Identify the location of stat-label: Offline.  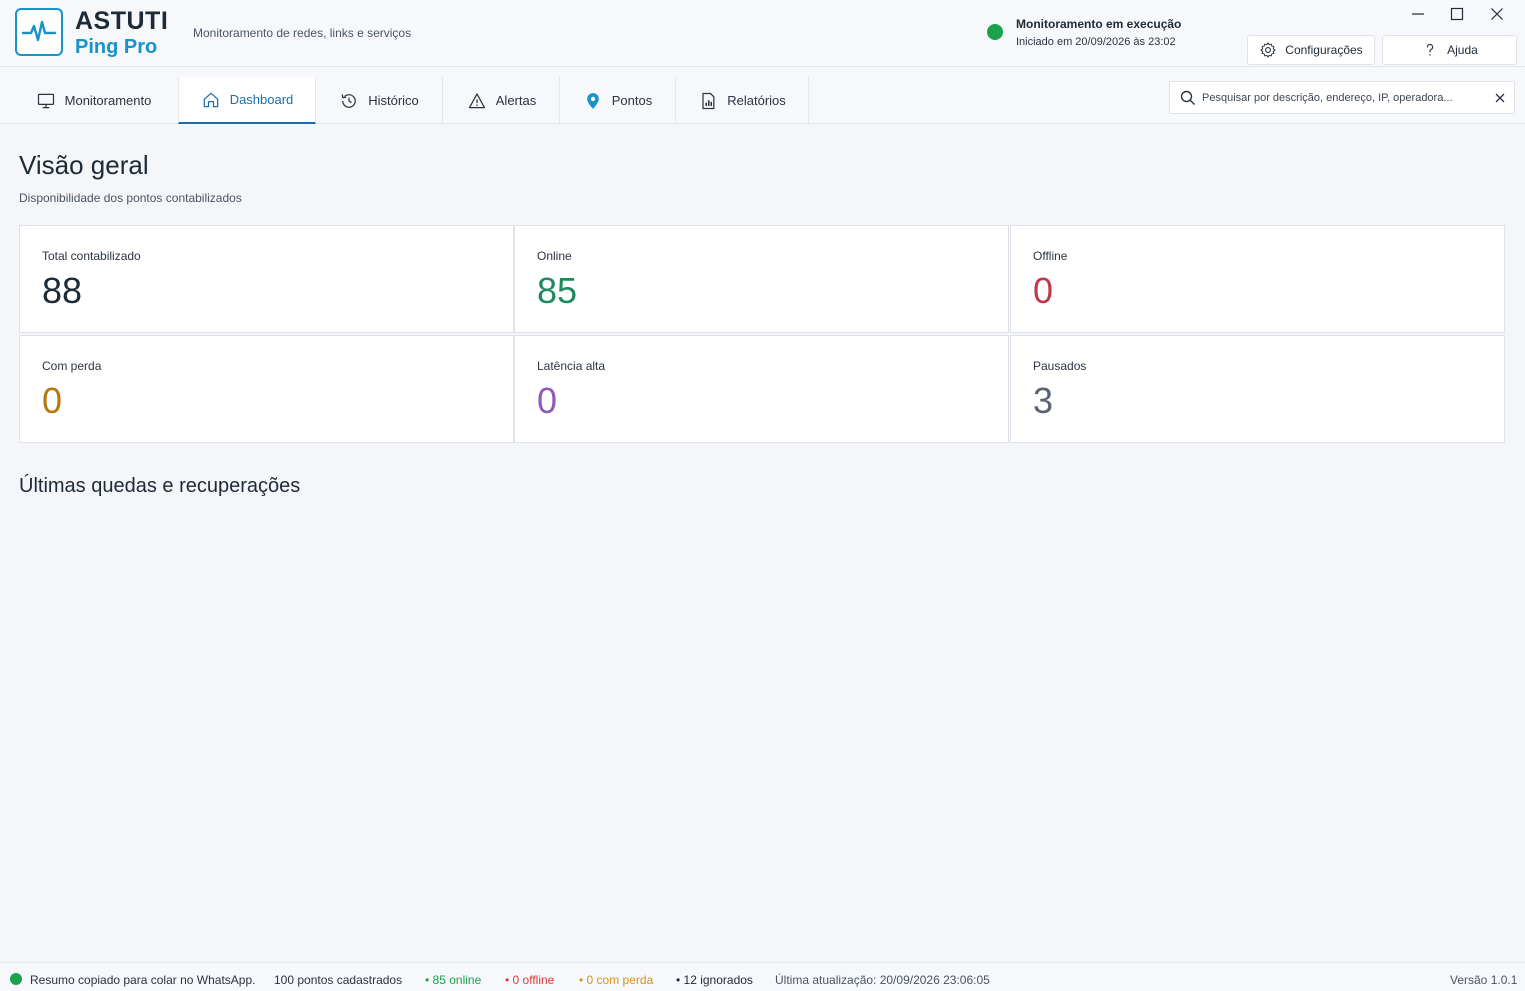
(1050, 256).